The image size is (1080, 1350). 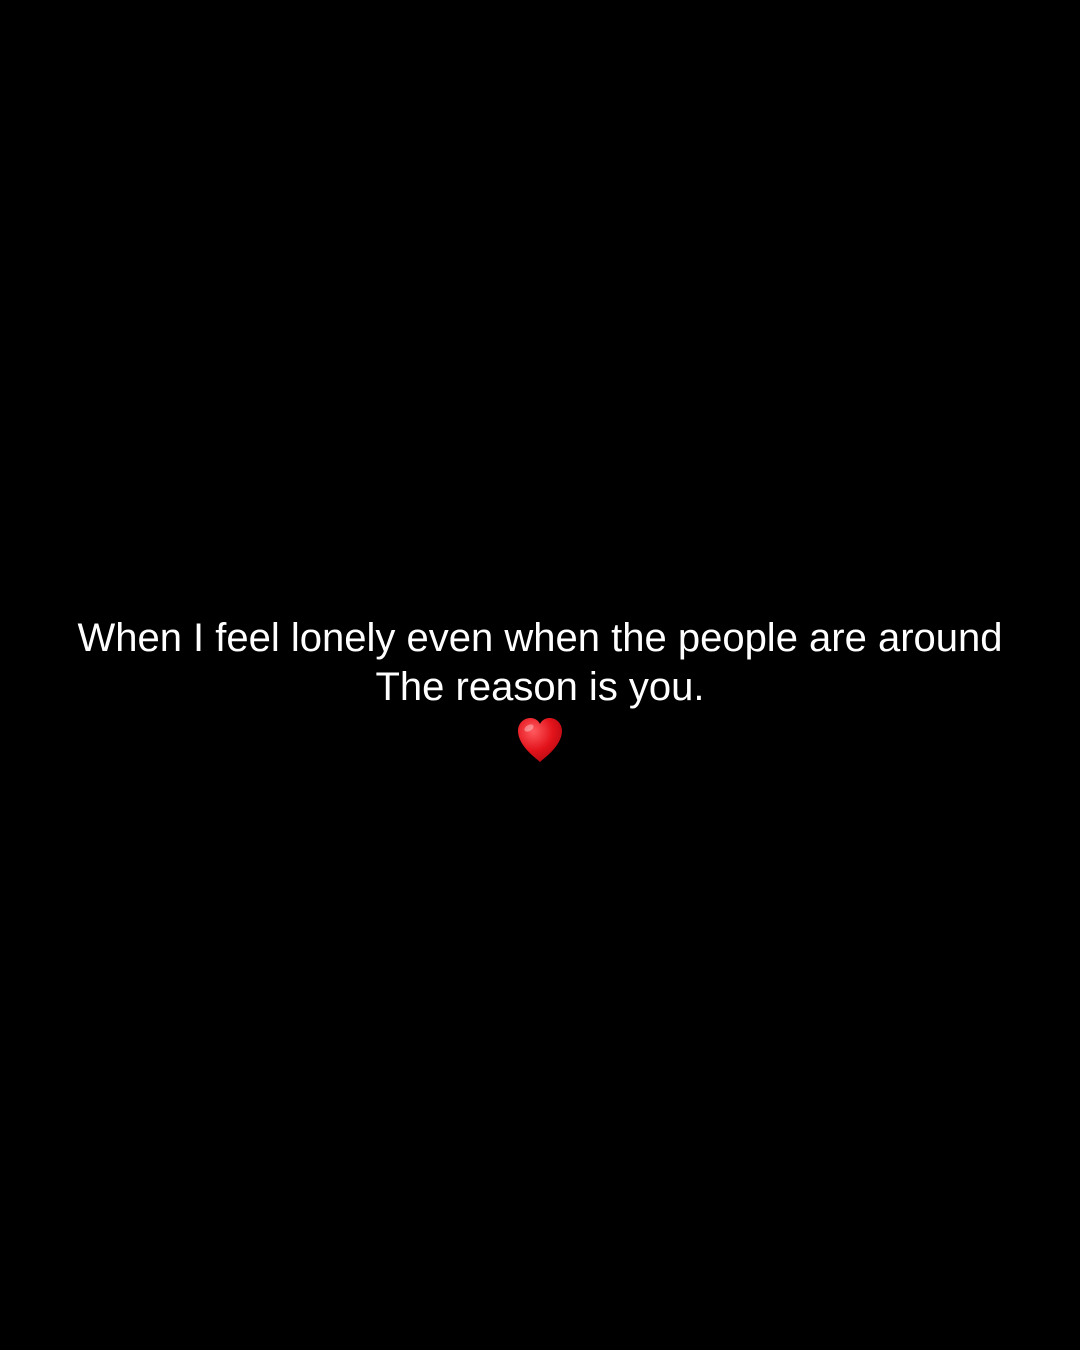 I want to click on red-heart-icon, so click(x=540, y=740).